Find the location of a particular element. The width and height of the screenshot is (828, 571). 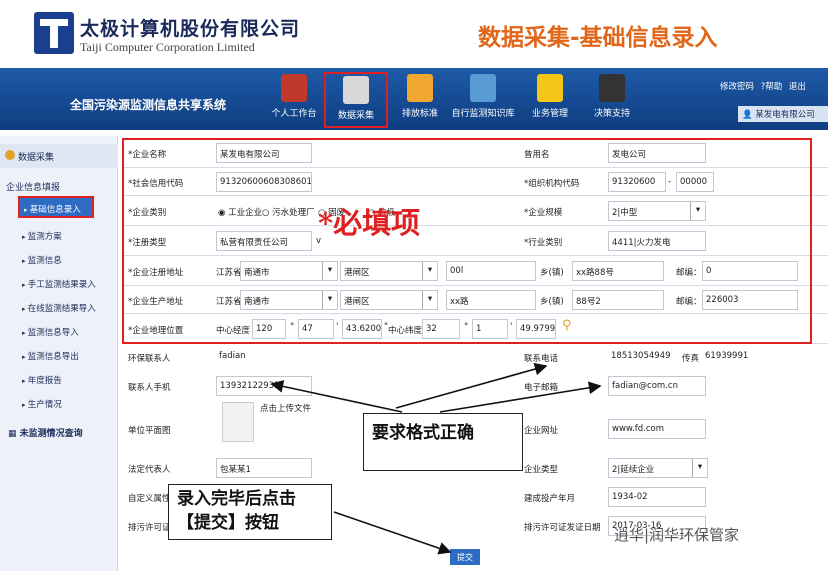

nav-emission-standard: 排放标准 is located at coordinates (420, 100).